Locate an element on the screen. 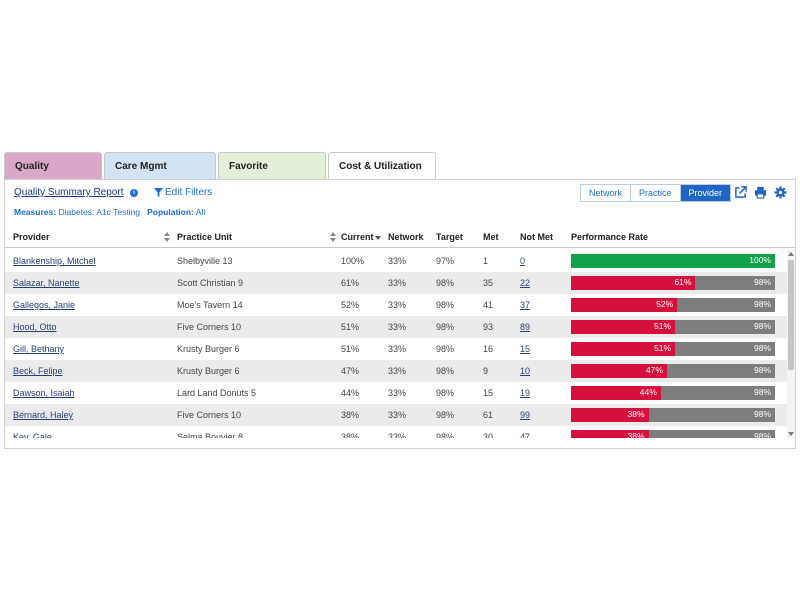 The width and height of the screenshot is (800, 600). sort-desc-icon is located at coordinates (378, 237).